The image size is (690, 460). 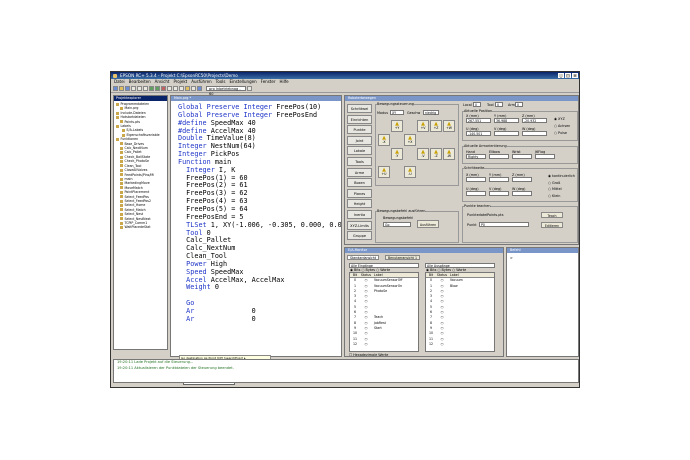 What do you see at coordinates (359, 204) in the screenshot?
I see `side-button: Height` at bounding box center [359, 204].